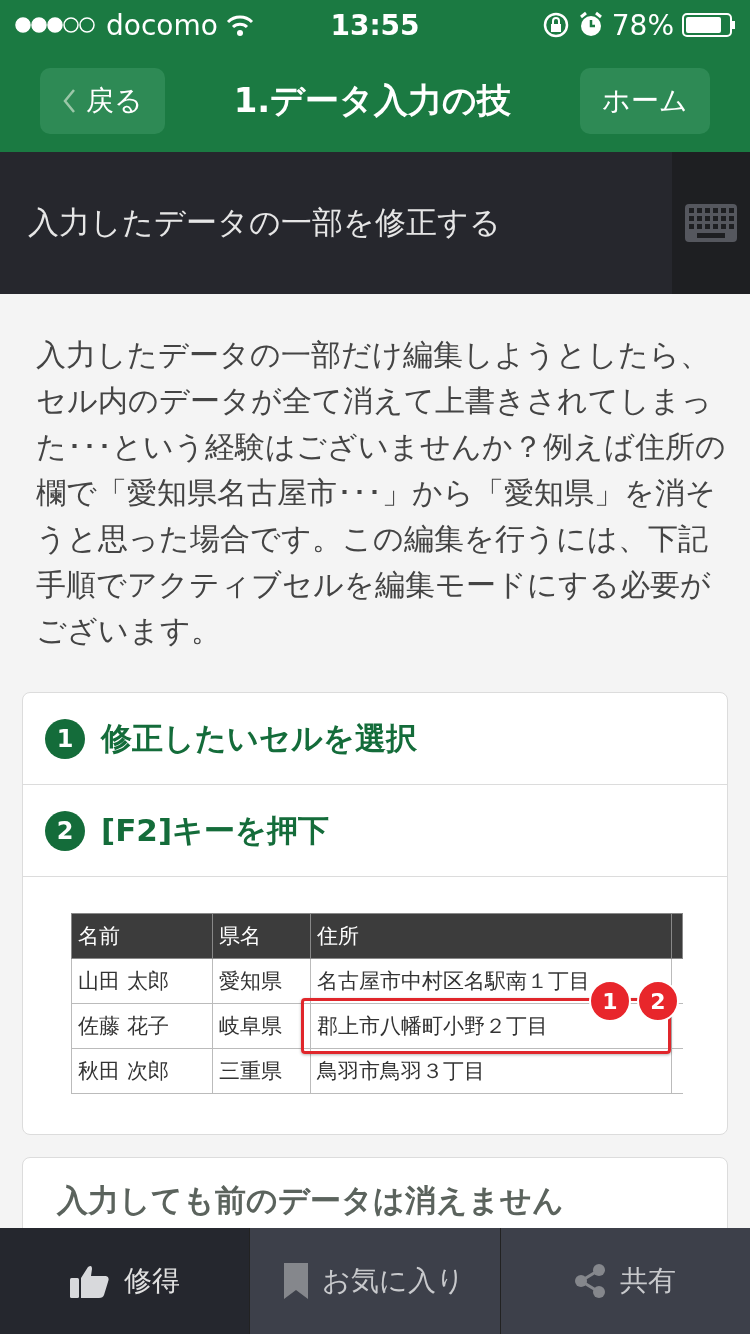 The height and width of the screenshot is (1334, 750). I want to click on table-cell: 岐阜県, so click(261, 1026).